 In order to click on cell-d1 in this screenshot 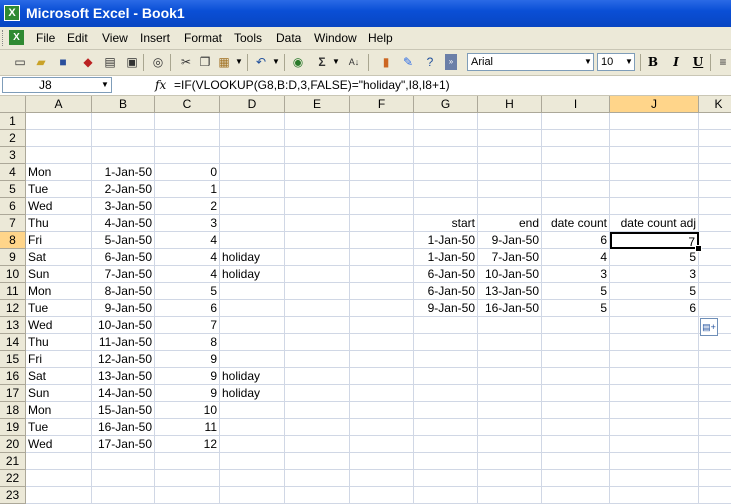, I will do `click(252, 121)`.